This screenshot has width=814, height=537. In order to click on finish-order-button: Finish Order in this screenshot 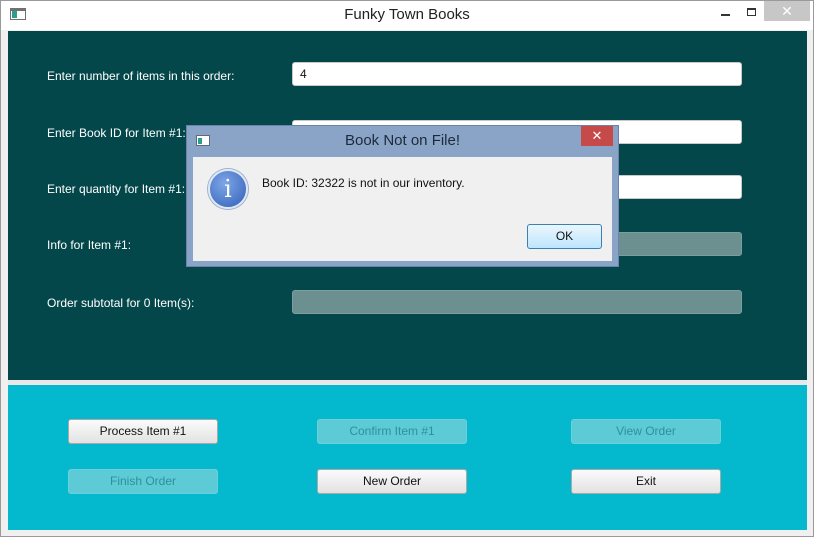, I will do `click(143, 481)`.